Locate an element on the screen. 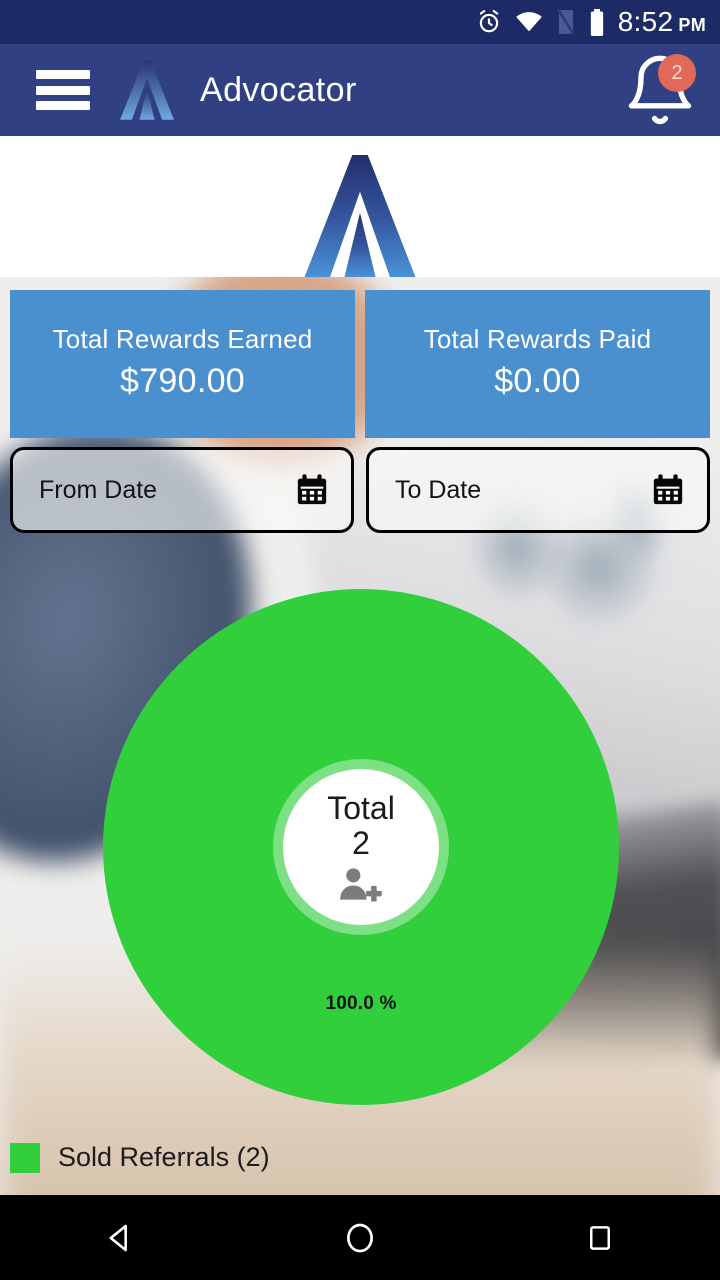  circle-icon is located at coordinates (360, 1237).